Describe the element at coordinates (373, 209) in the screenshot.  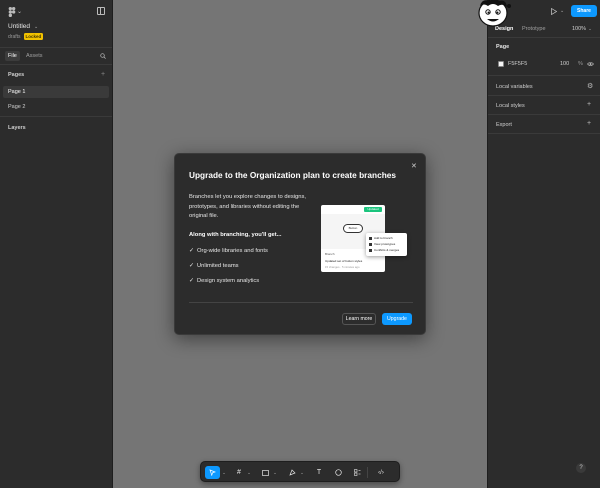
I see `illustration-tag: Updated` at that location.